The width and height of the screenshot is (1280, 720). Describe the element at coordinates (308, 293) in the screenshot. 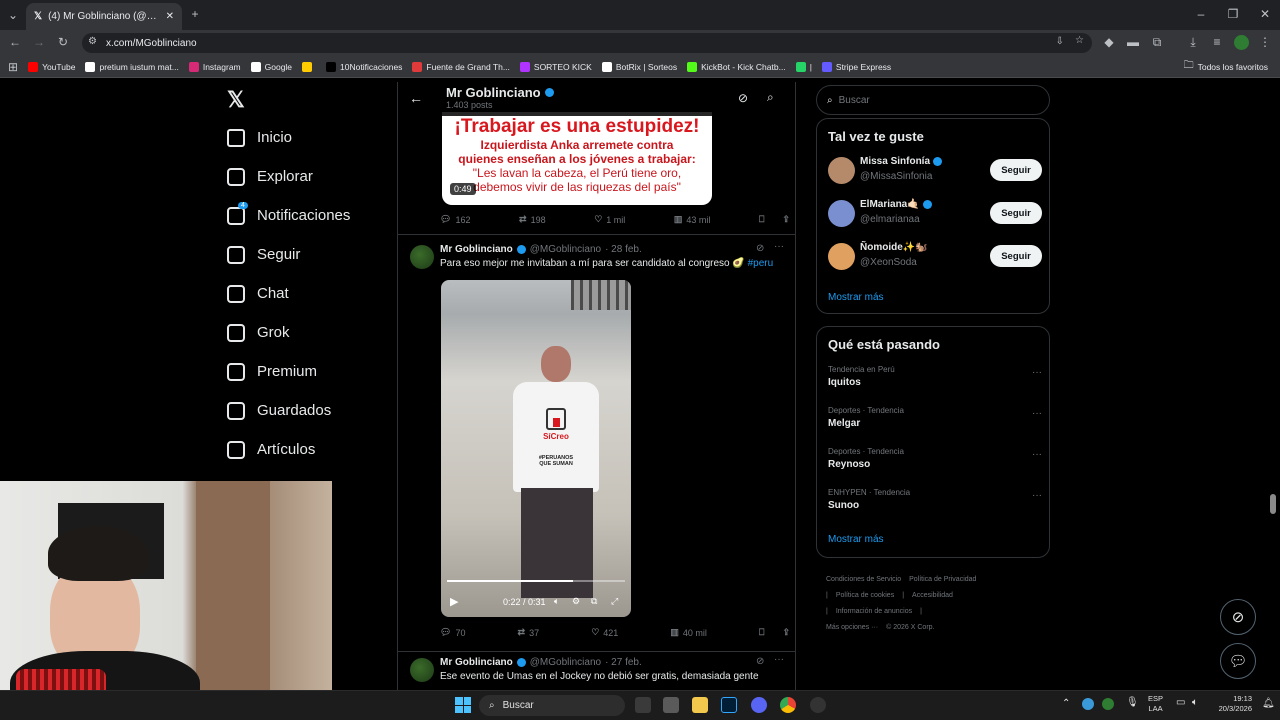

I see `nav-item-chat: Chat` at that location.